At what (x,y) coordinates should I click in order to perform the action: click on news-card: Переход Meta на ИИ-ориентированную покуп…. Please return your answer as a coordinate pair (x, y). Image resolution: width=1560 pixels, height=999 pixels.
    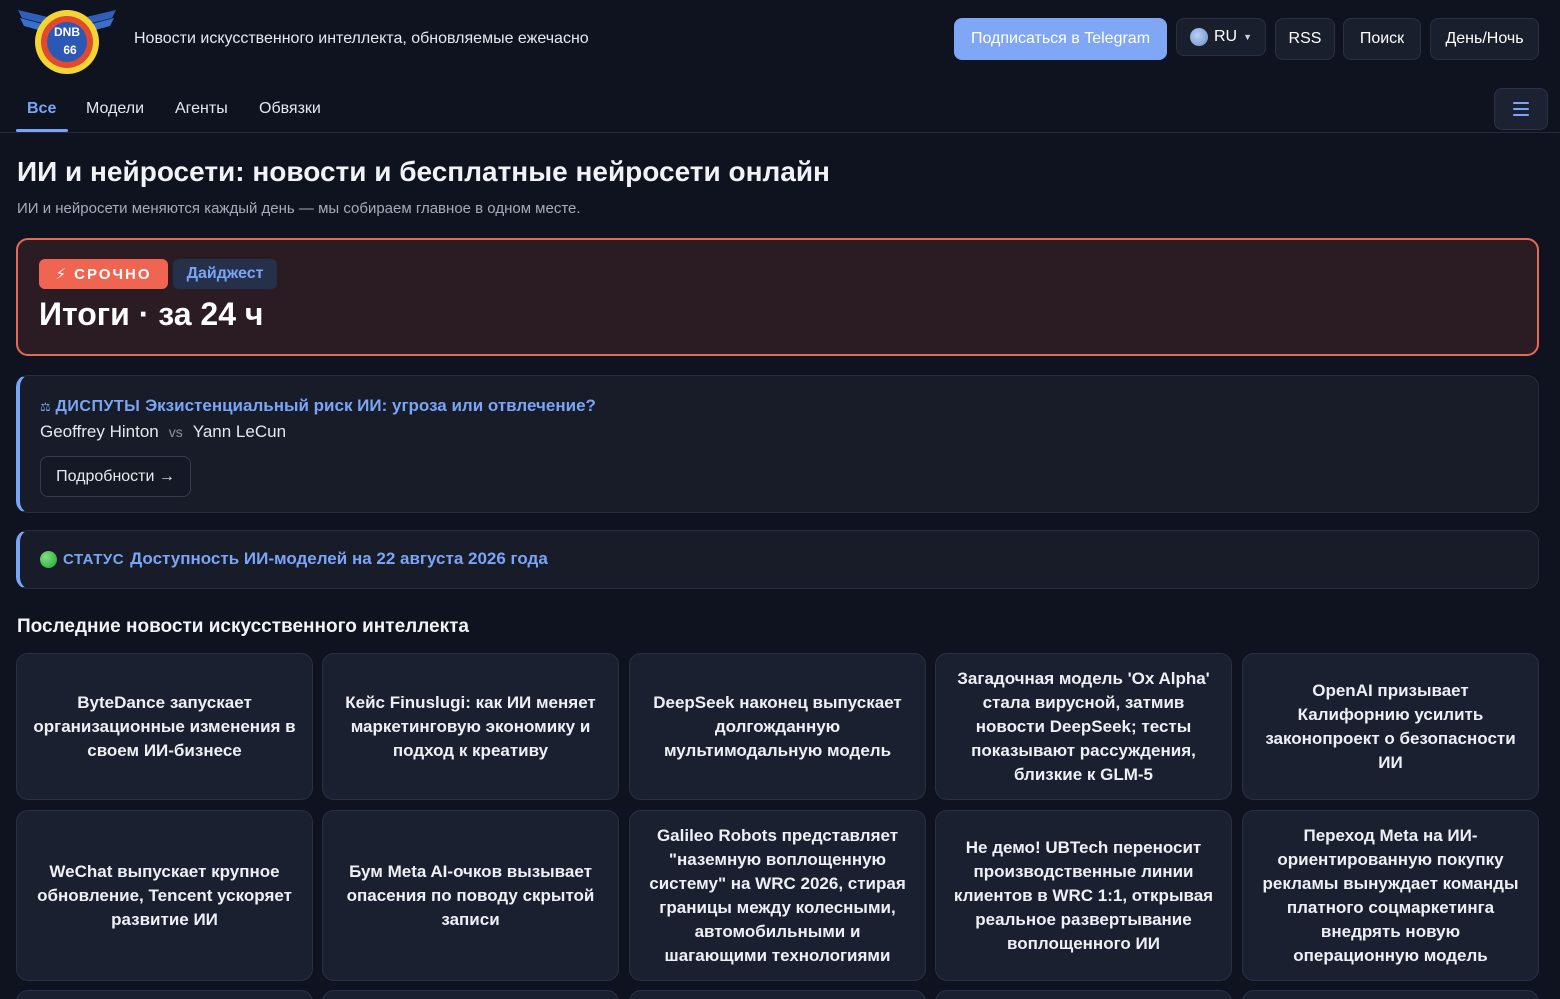
    Looking at the image, I should click on (1390, 895).